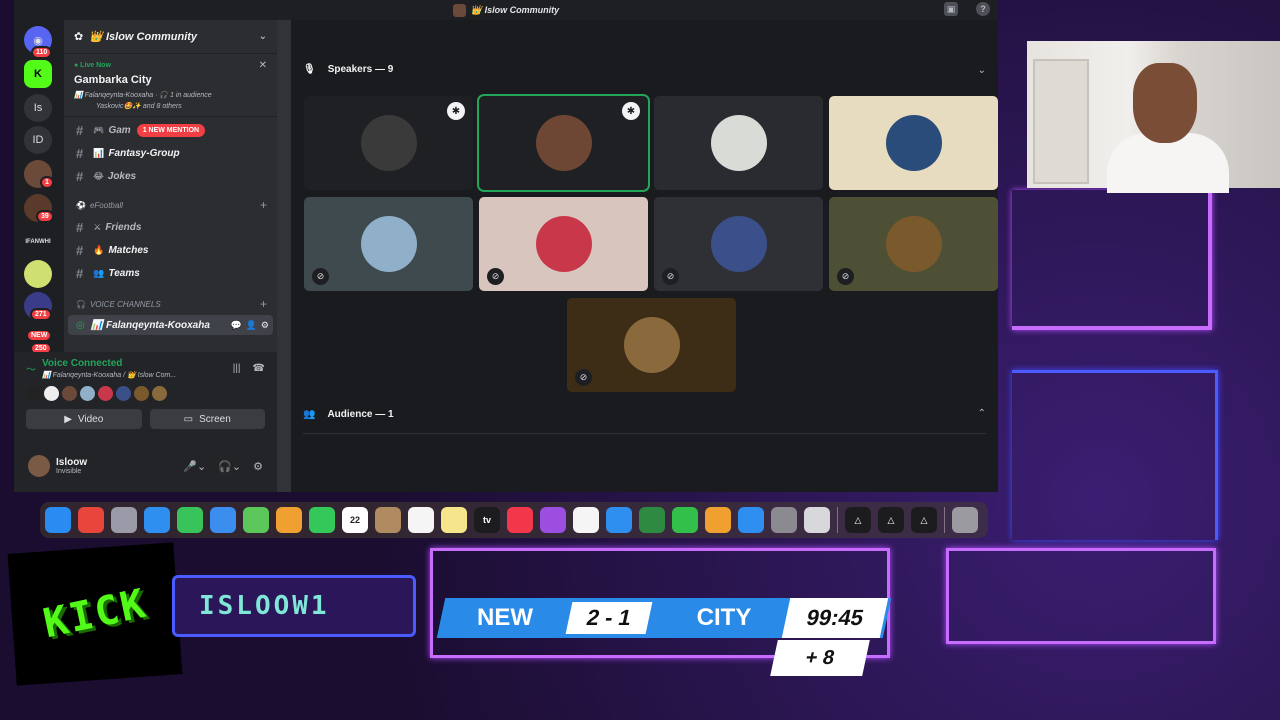 This screenshot has height=720, width=1280. Describe the element at coordinates (223, 520) in the screenshot. I see `mail-icon` at that location.